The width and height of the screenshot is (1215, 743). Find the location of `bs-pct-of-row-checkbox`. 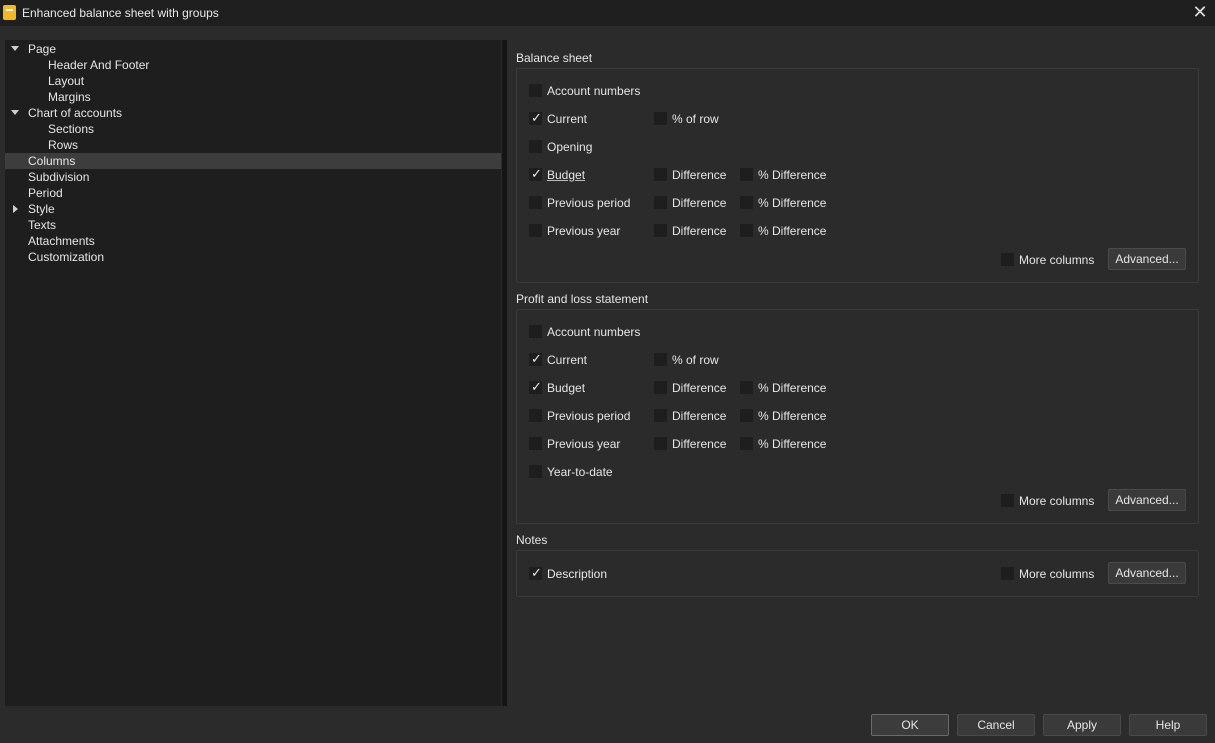

bs-pct-of-row-checkbox is located at coordinates (660, 118).